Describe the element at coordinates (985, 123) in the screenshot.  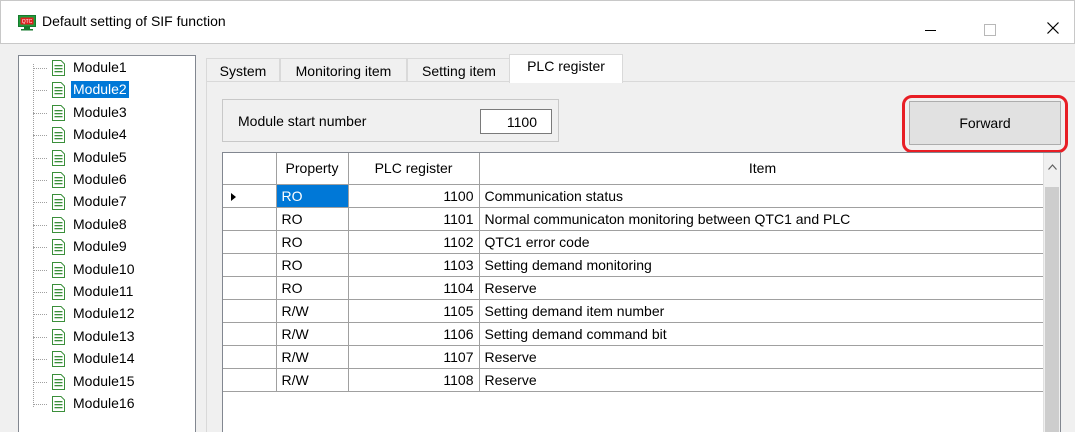
I see `forward-button: Forward` at that location.